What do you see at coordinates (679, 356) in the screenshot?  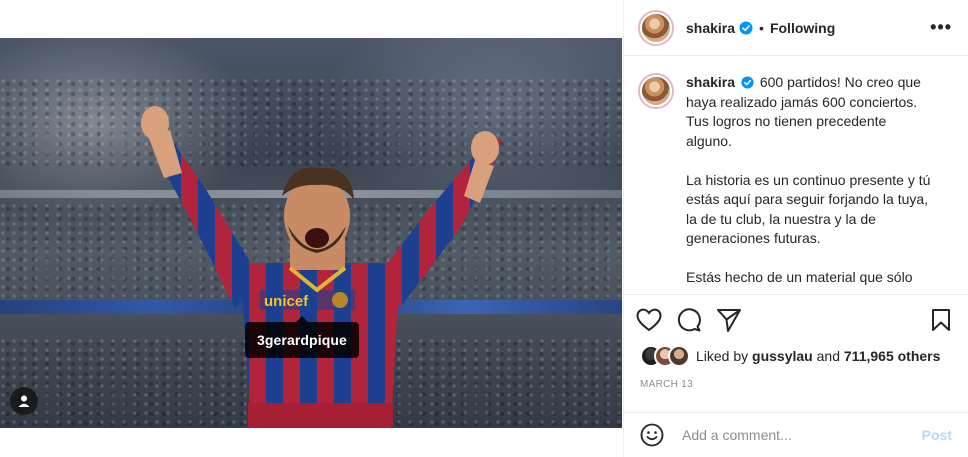 I see `liker-avatar` at bounding box center [679, 356].